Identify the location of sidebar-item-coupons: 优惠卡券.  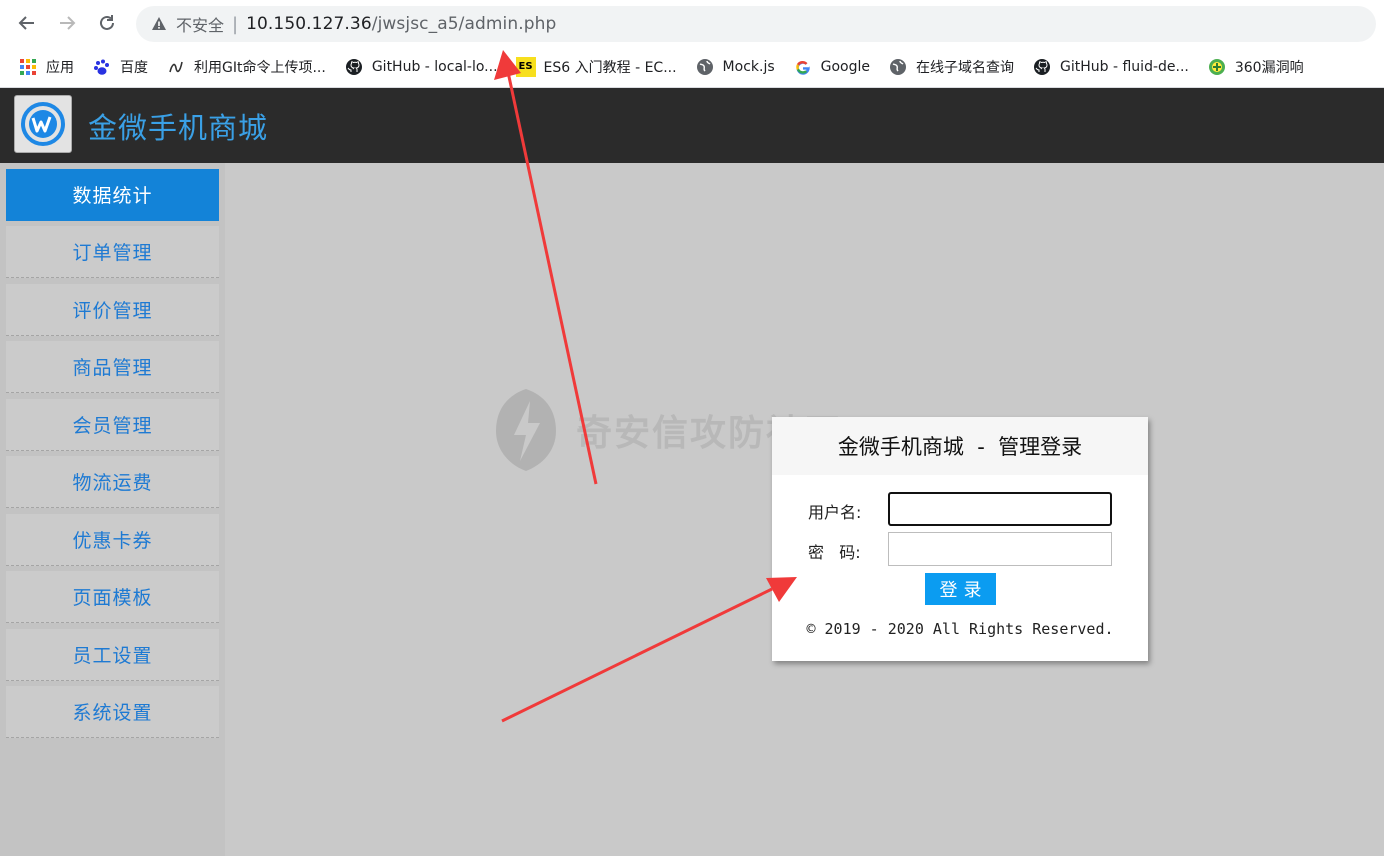
(112, 540).